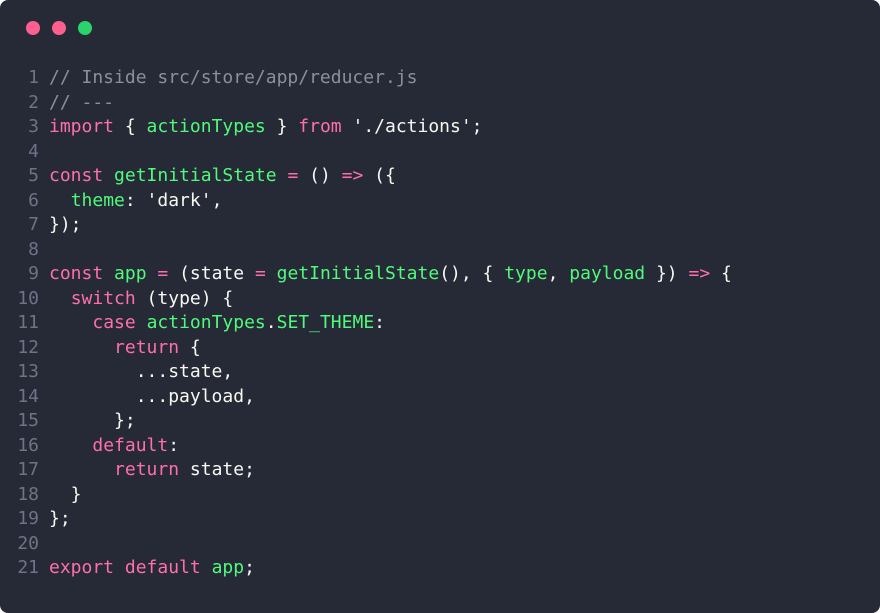  Describe the element at coordinates (366, 201) in the screenshot. I see `code-line: 6 theme: 'dark',` at that location.